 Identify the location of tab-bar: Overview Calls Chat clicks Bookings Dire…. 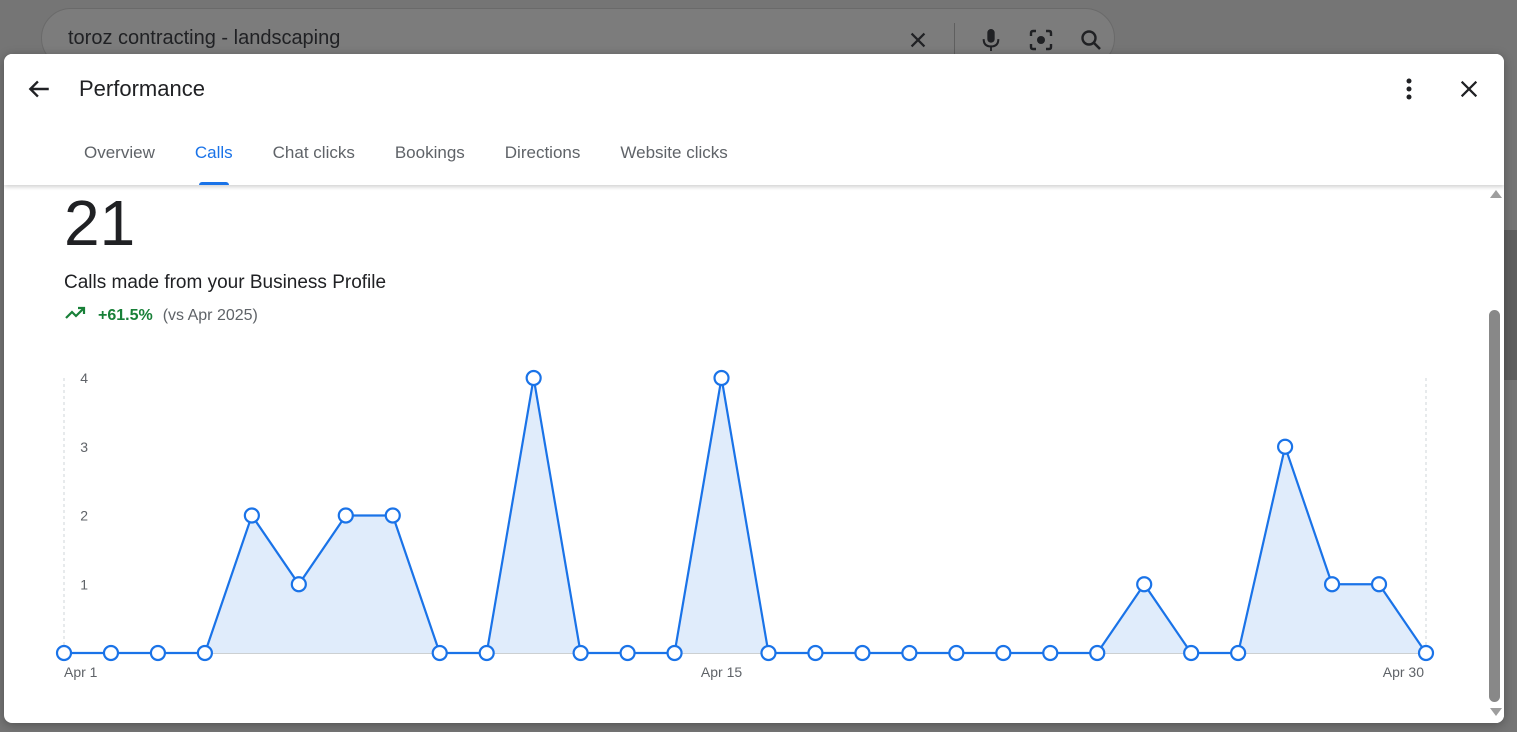
(406, 158).